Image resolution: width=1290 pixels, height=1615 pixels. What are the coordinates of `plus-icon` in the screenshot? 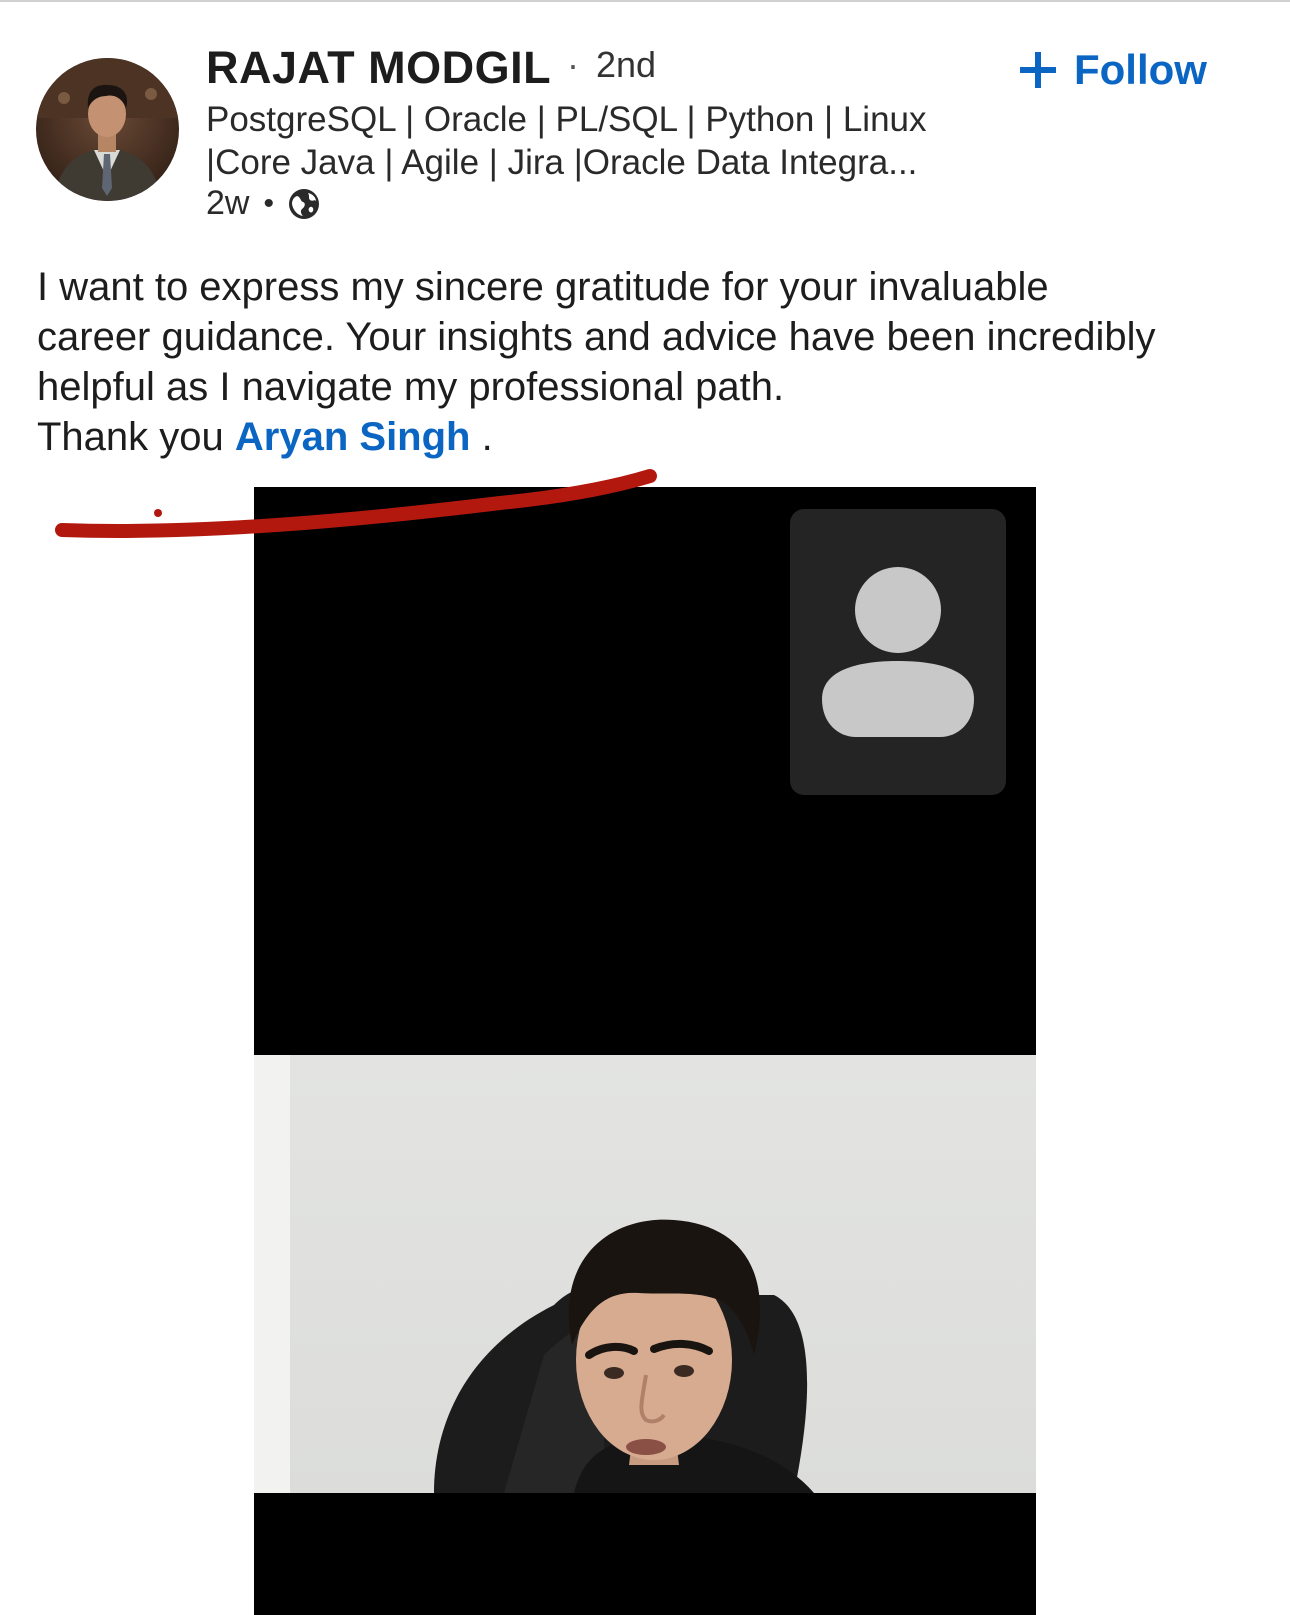 It's located at (1038, 70).